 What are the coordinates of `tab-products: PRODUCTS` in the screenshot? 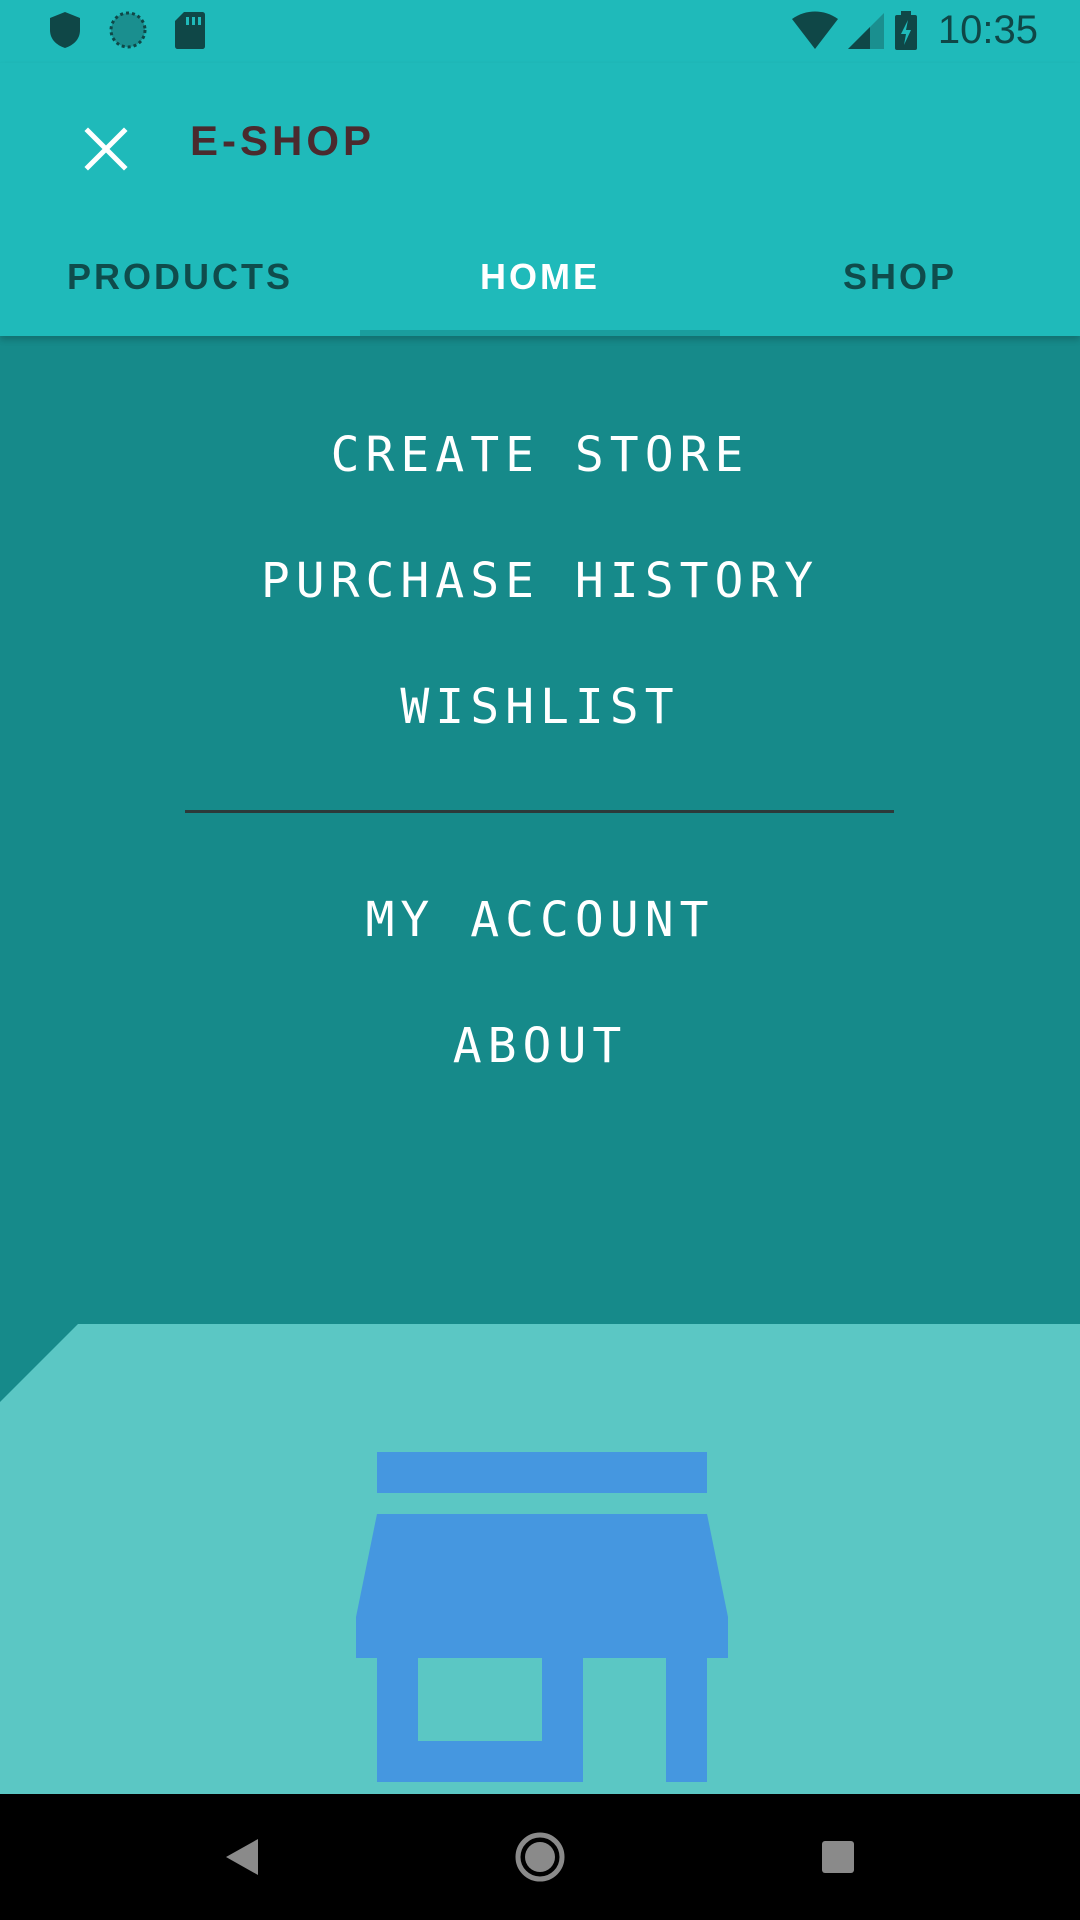 It's located at (180, 292).